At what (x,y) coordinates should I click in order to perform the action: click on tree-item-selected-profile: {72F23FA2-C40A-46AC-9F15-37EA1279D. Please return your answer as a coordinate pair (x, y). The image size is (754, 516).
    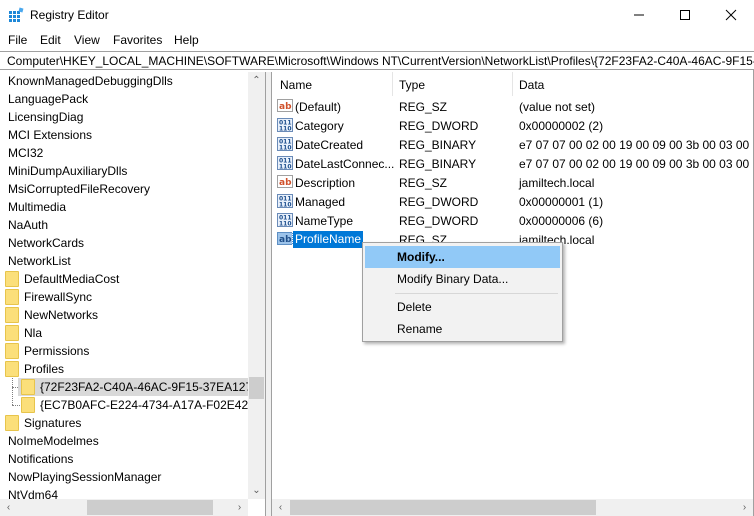
    Looking at the image, I should click on (141, 387).